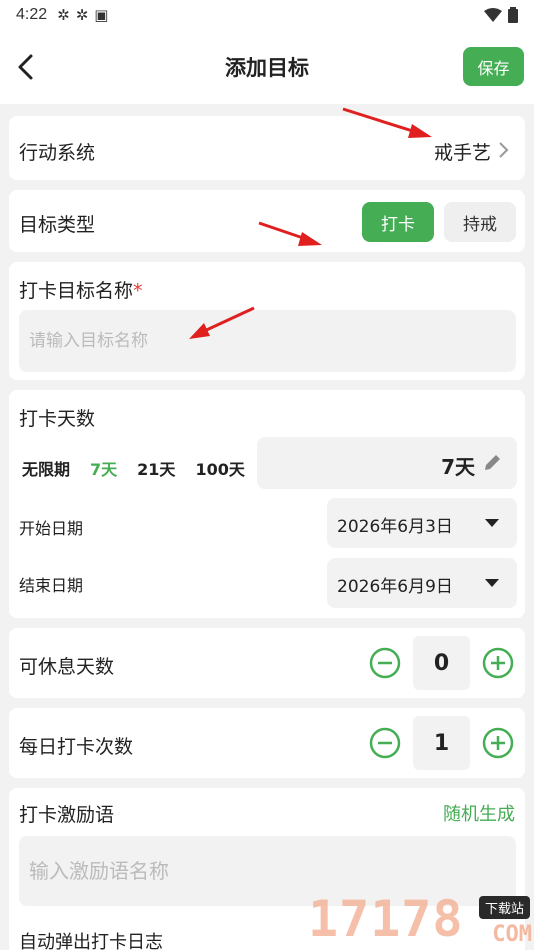 The width and height of the screenshot is (534, 950). Describe the element at coordinates (57, 225) in the screenshot. I see `goal-type-label: 目标类型` at that location.